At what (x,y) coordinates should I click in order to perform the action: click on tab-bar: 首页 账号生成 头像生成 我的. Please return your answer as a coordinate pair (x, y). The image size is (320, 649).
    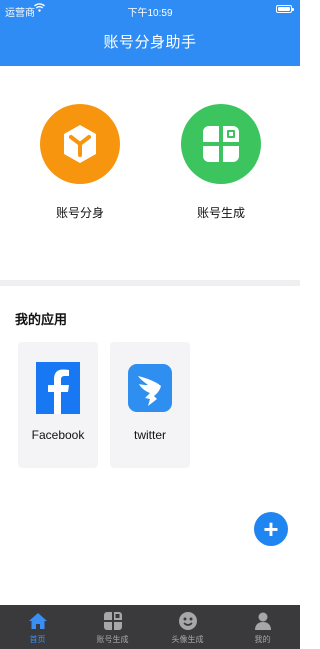
    Looking at the image, I should click on (150, 627).